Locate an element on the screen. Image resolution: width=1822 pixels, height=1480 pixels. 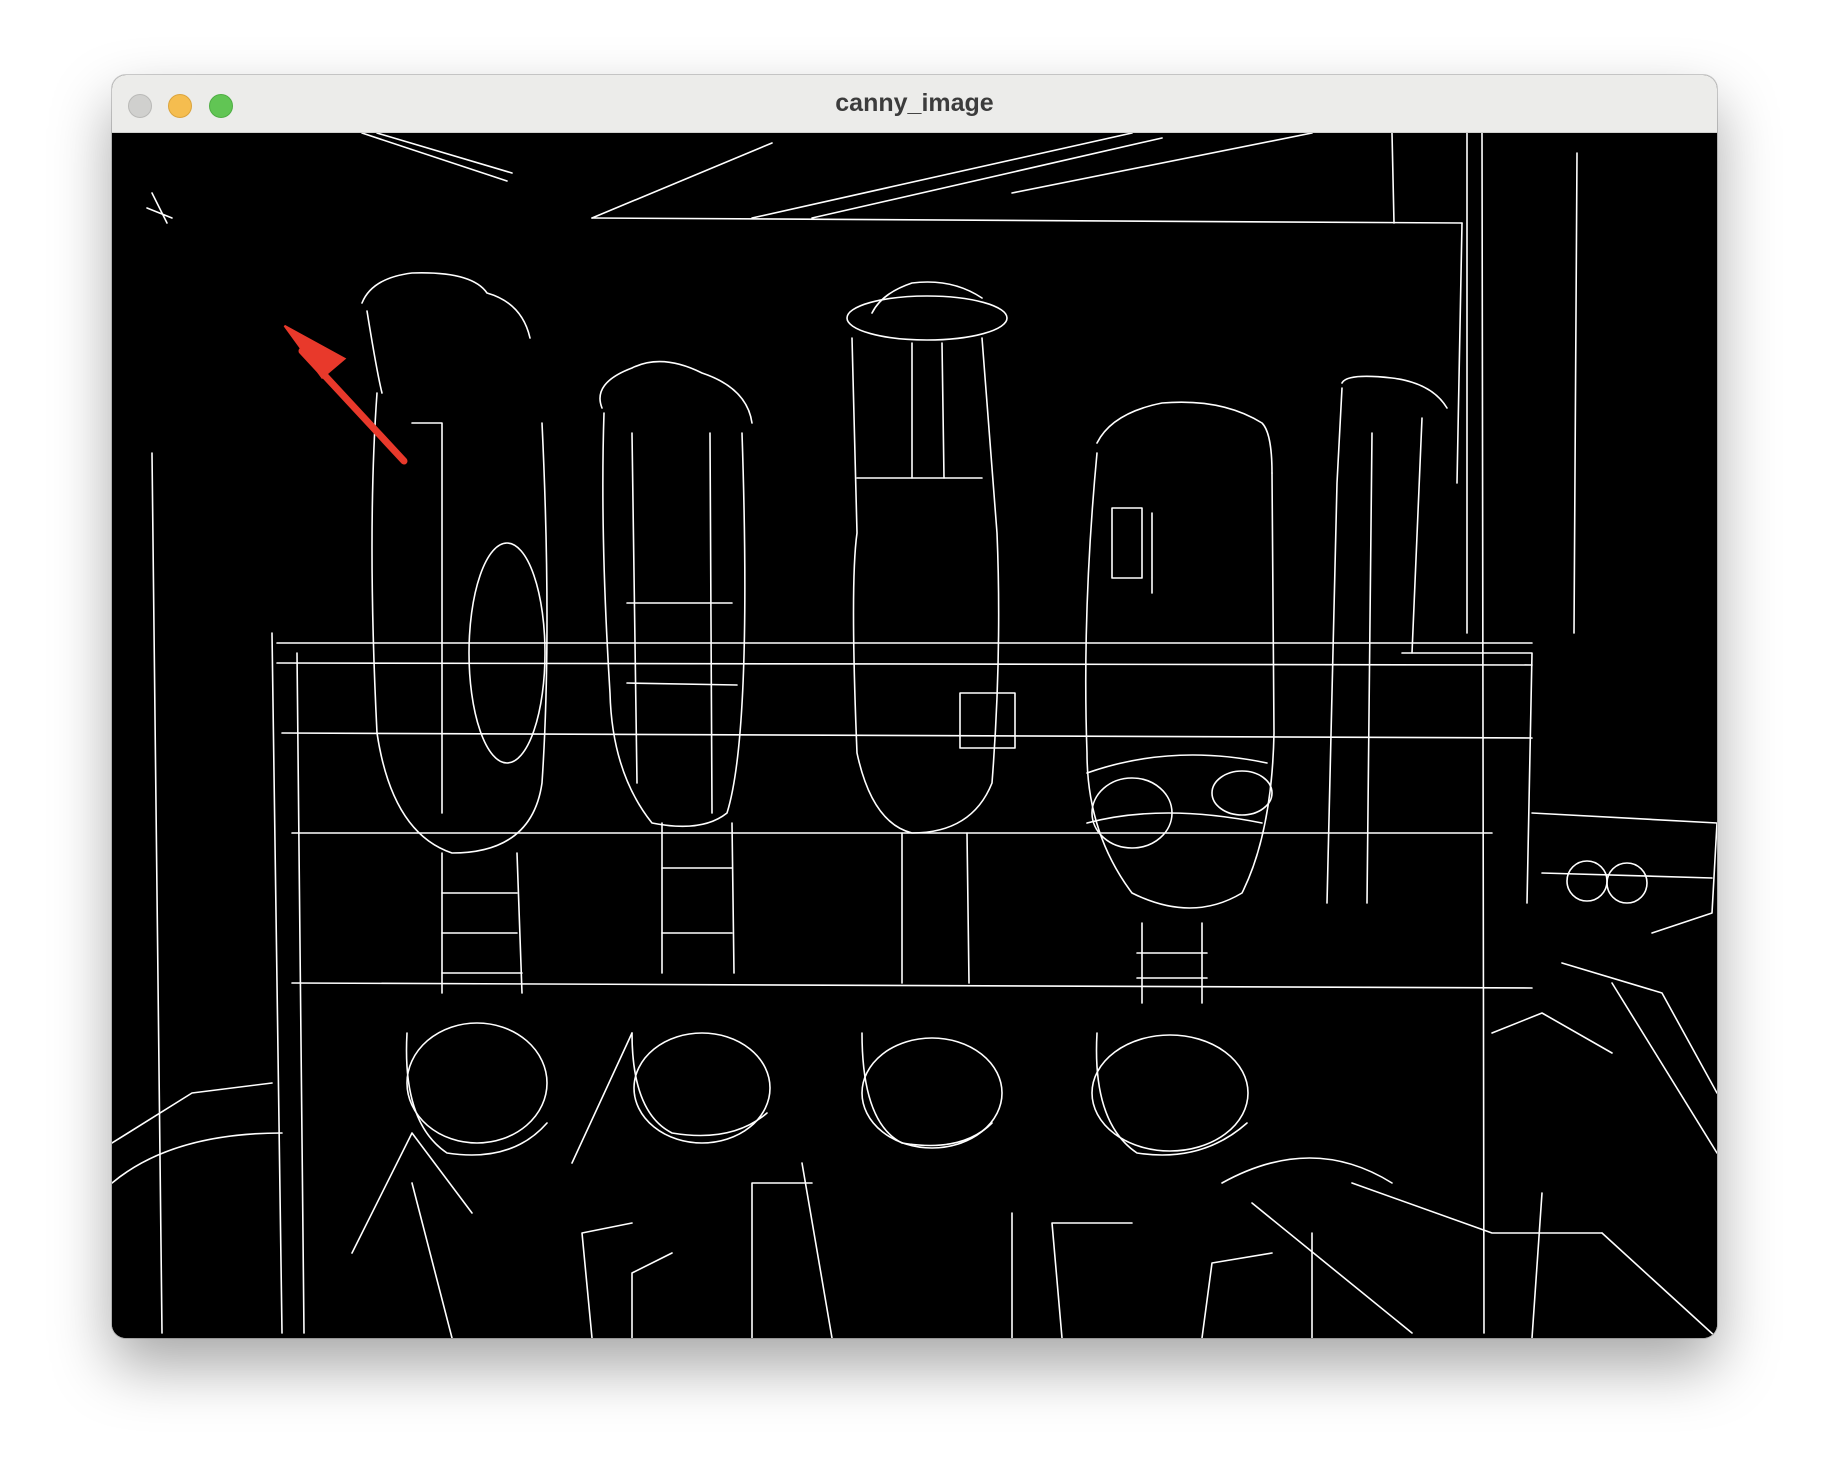
title-bar: canny_image is located at coordinates (914, 104).